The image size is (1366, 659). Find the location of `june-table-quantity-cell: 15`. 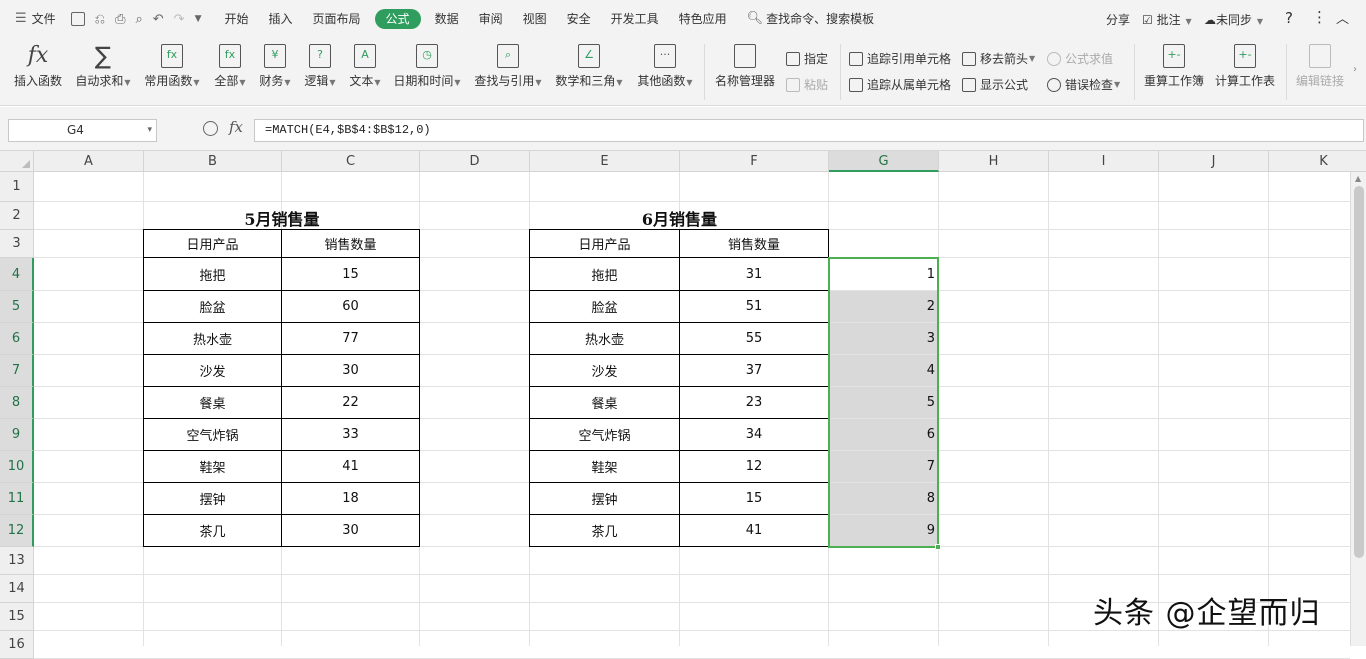

june-table-quantity-cell: 15 is located at coordinates (754, 498).